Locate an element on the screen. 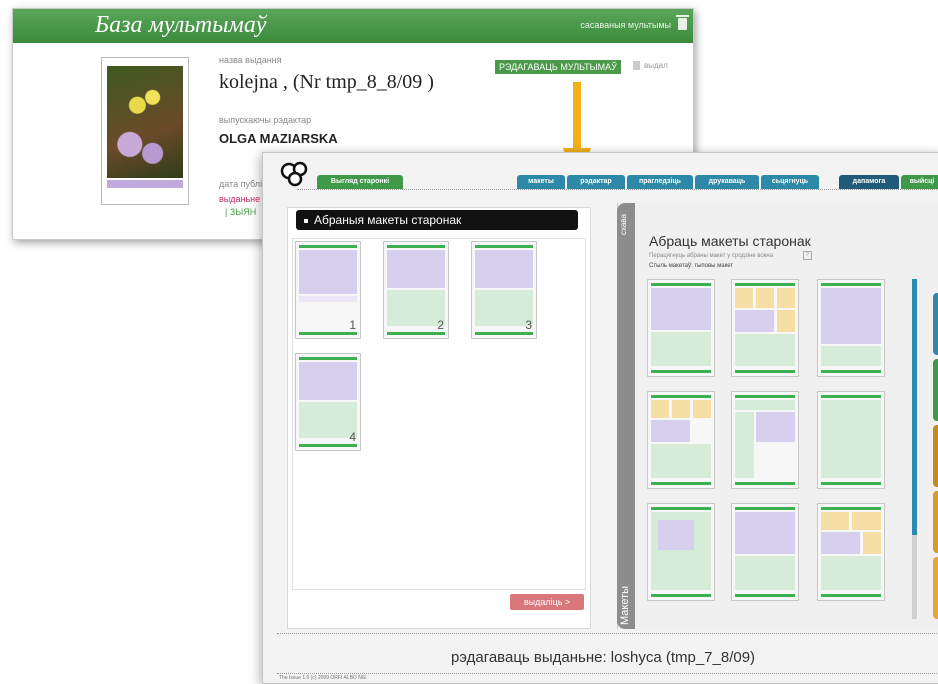 The image size is (938, 684). color-tab-orange is located at coordinates (935, 522).